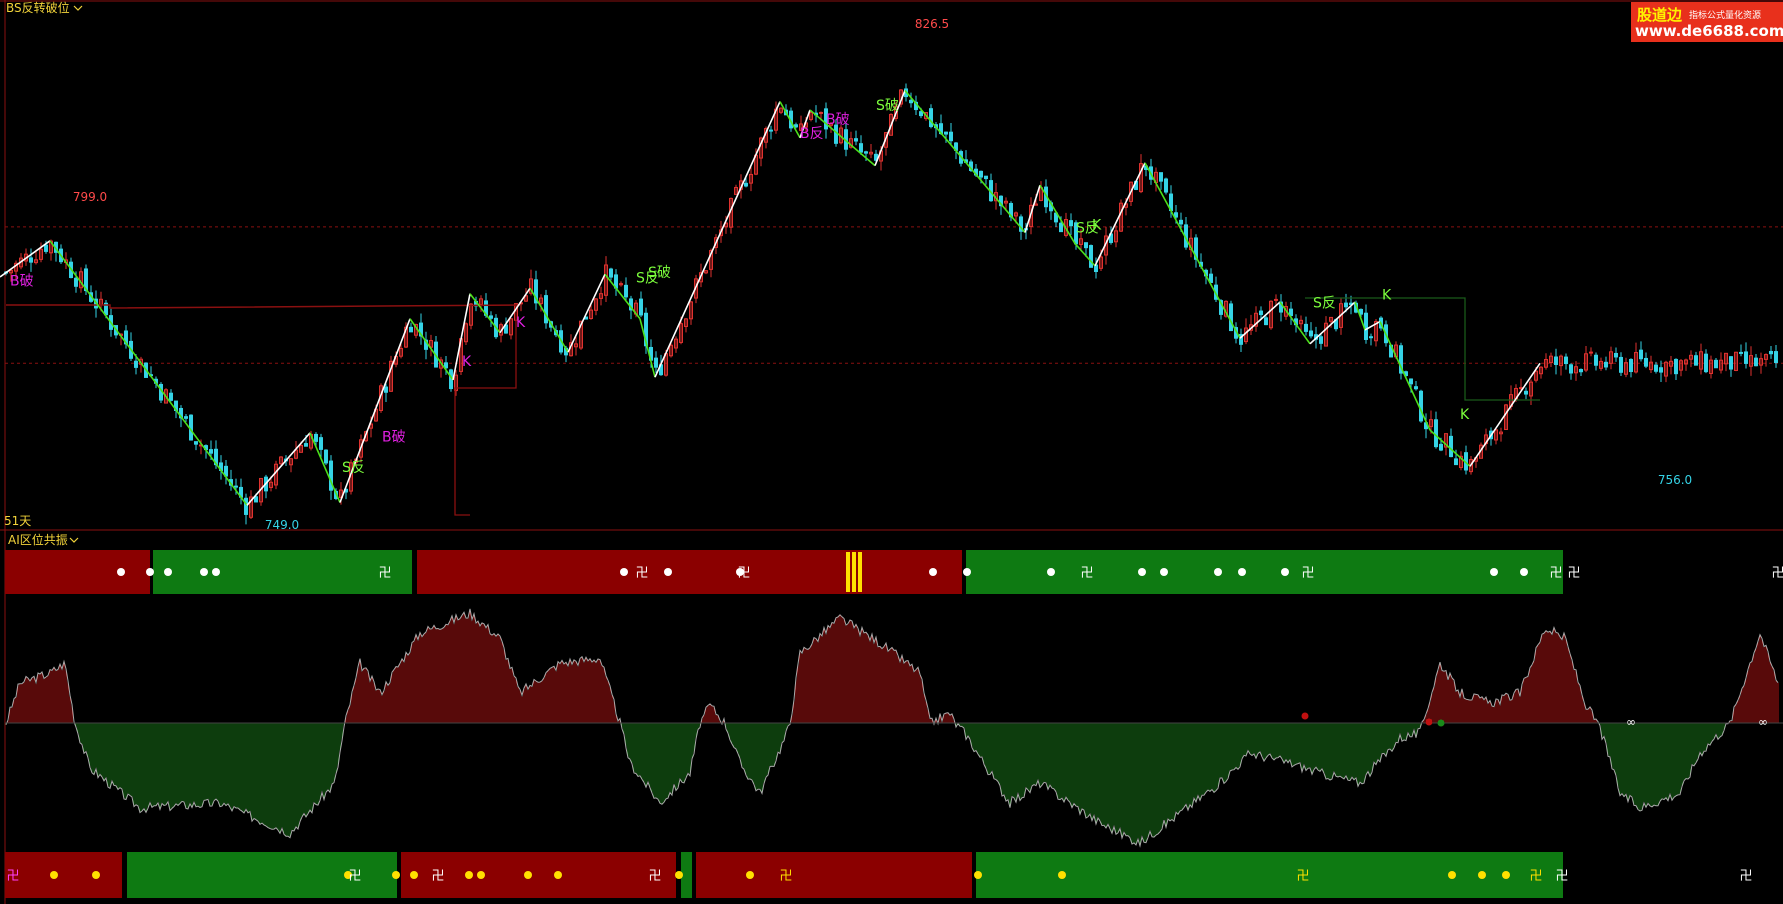 This screenshot has width=1783, height=904. What do you see at coordinates (282, 525) in the screenshot?
I see `price-label: 749.0` at bounding box center [282, 525].